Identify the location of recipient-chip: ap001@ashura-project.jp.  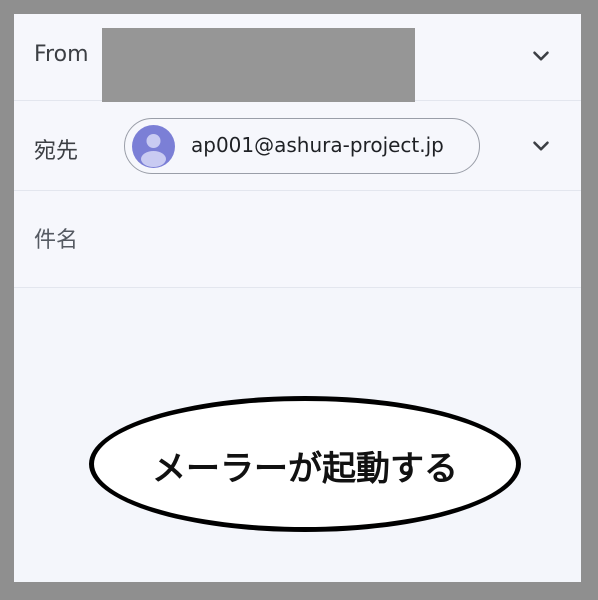
(302, 146).